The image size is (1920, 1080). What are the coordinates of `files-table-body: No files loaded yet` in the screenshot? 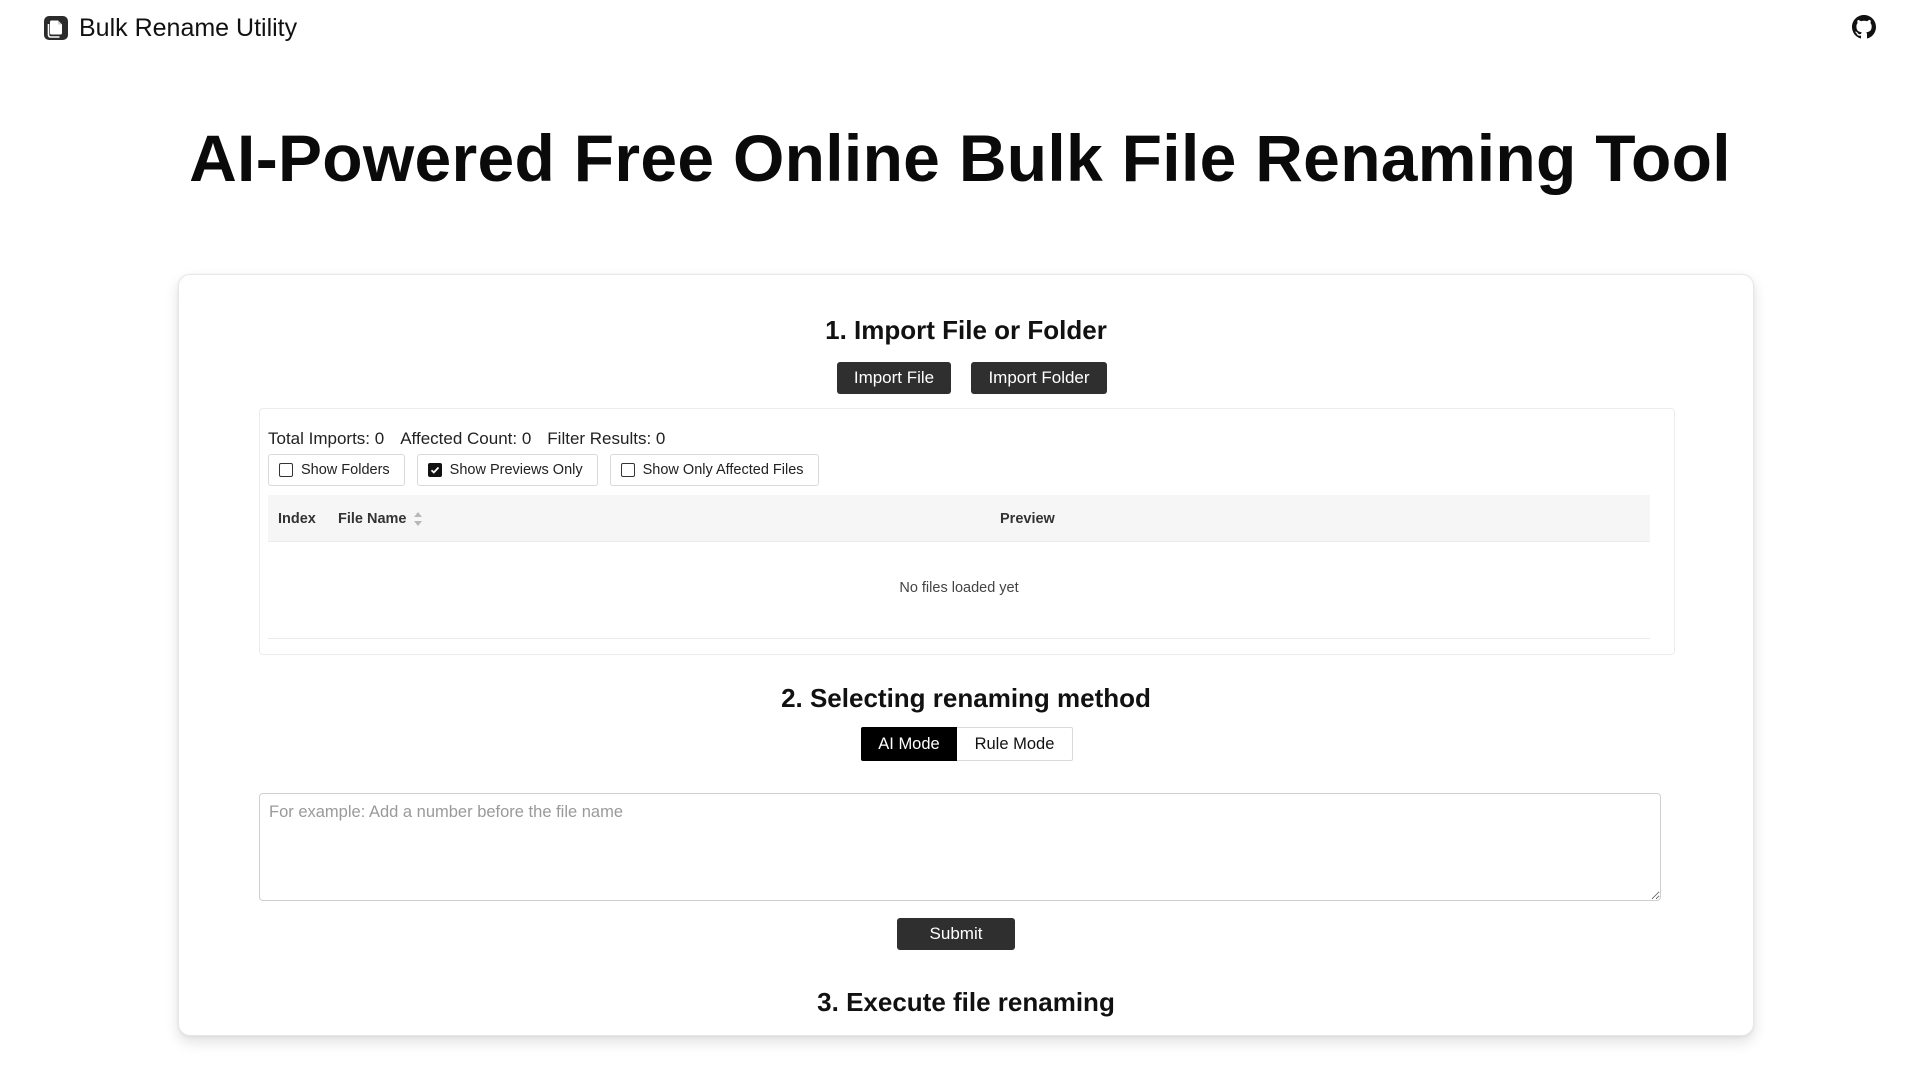 It's located at (959, 590).